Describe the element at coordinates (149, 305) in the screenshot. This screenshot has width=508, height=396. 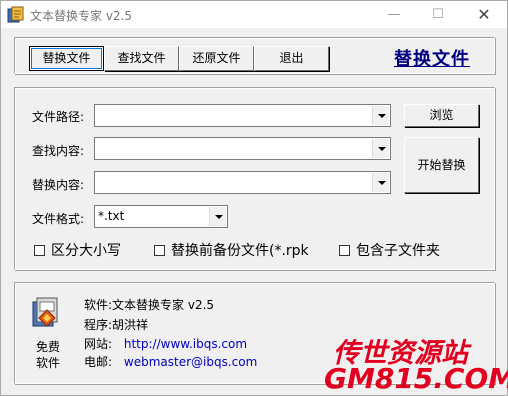
I see `software-name: 软件:文本替换专家 v2.5` at that location.